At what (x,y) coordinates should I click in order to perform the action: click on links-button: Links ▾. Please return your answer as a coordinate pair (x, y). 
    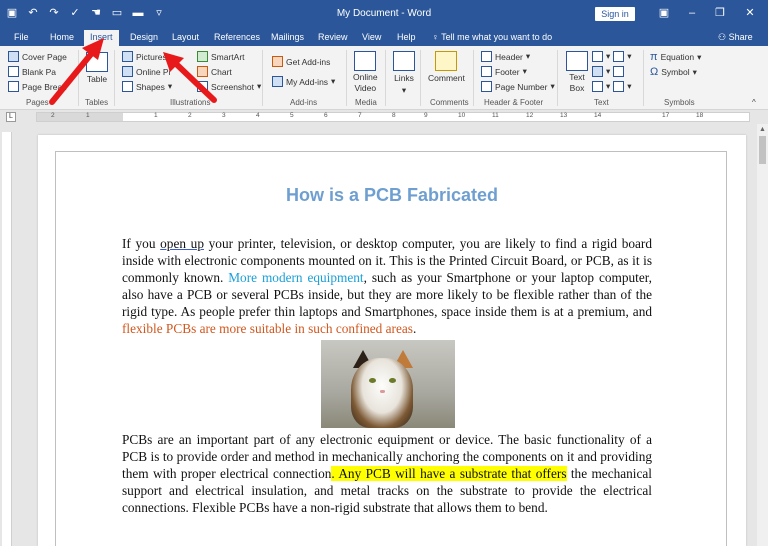
    Looking at the image, I should click on (404, 73).